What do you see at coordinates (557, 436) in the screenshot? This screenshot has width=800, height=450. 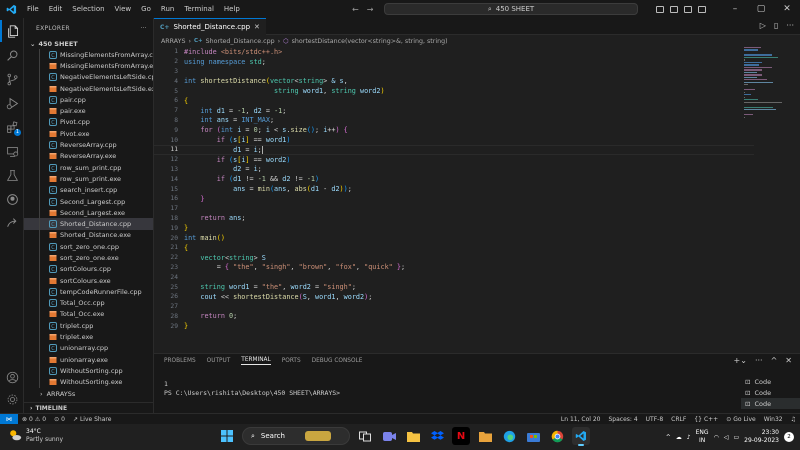 I see `chrome-icon` at bounding box center [557, 436].